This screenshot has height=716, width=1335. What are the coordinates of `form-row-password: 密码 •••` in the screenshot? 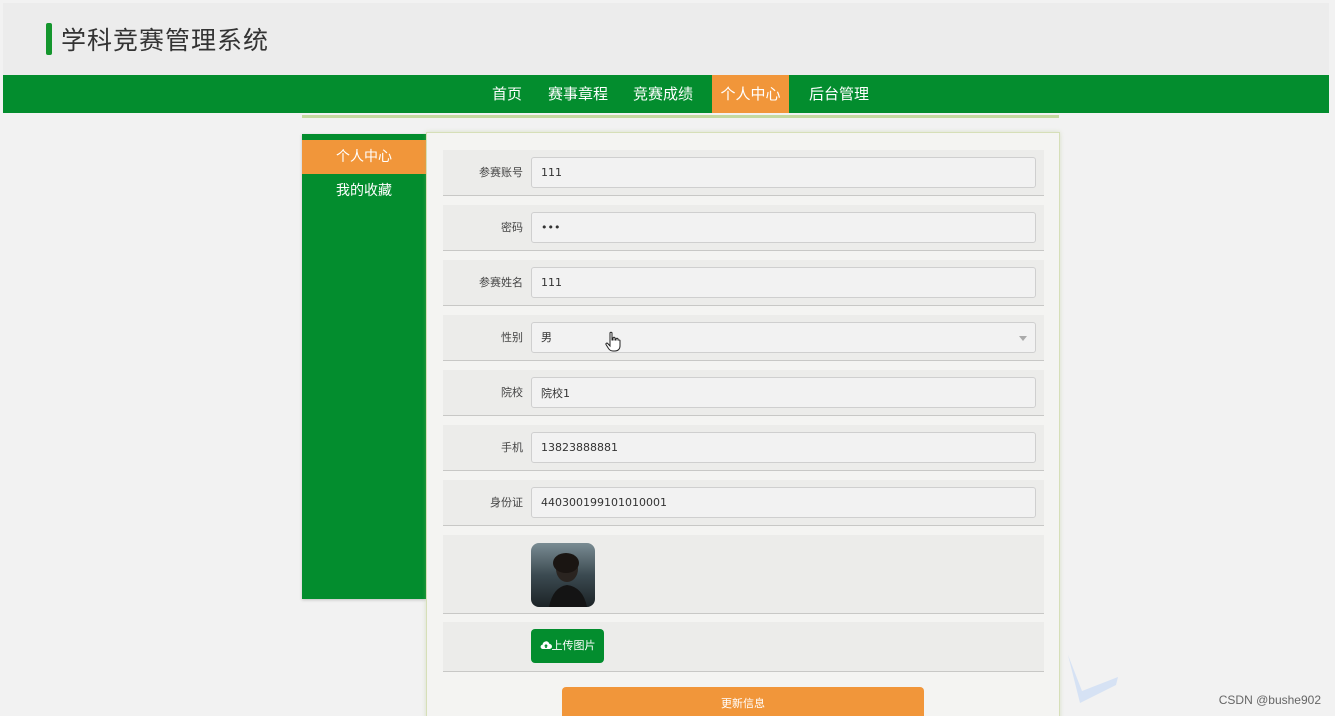 It's located at (743, 228).